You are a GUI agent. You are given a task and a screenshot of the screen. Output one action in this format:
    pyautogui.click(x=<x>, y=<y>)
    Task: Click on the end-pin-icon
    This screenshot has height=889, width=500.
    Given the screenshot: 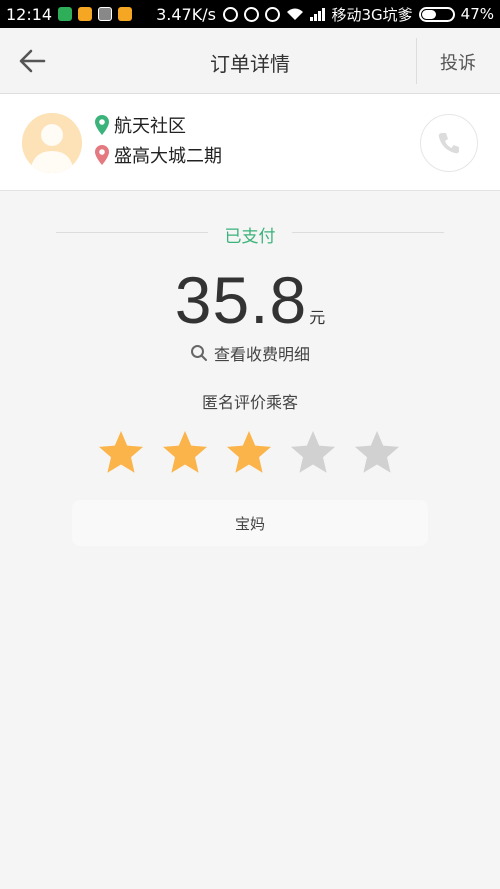 What is the action you would take?
    pyautogui.click(x=102, y=155)
    